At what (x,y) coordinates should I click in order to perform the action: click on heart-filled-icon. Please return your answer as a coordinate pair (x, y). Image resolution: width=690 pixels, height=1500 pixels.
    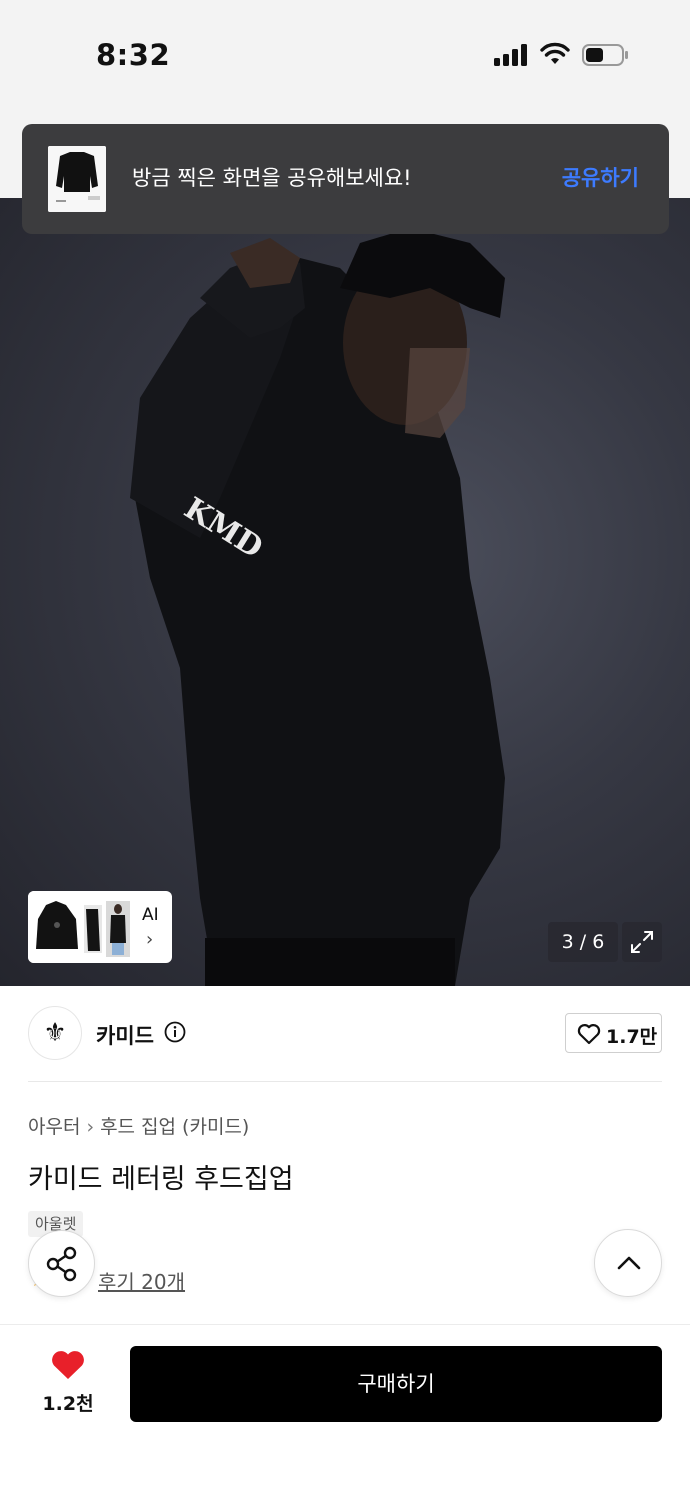
    Looking at the image, I should click on (68, 1365).